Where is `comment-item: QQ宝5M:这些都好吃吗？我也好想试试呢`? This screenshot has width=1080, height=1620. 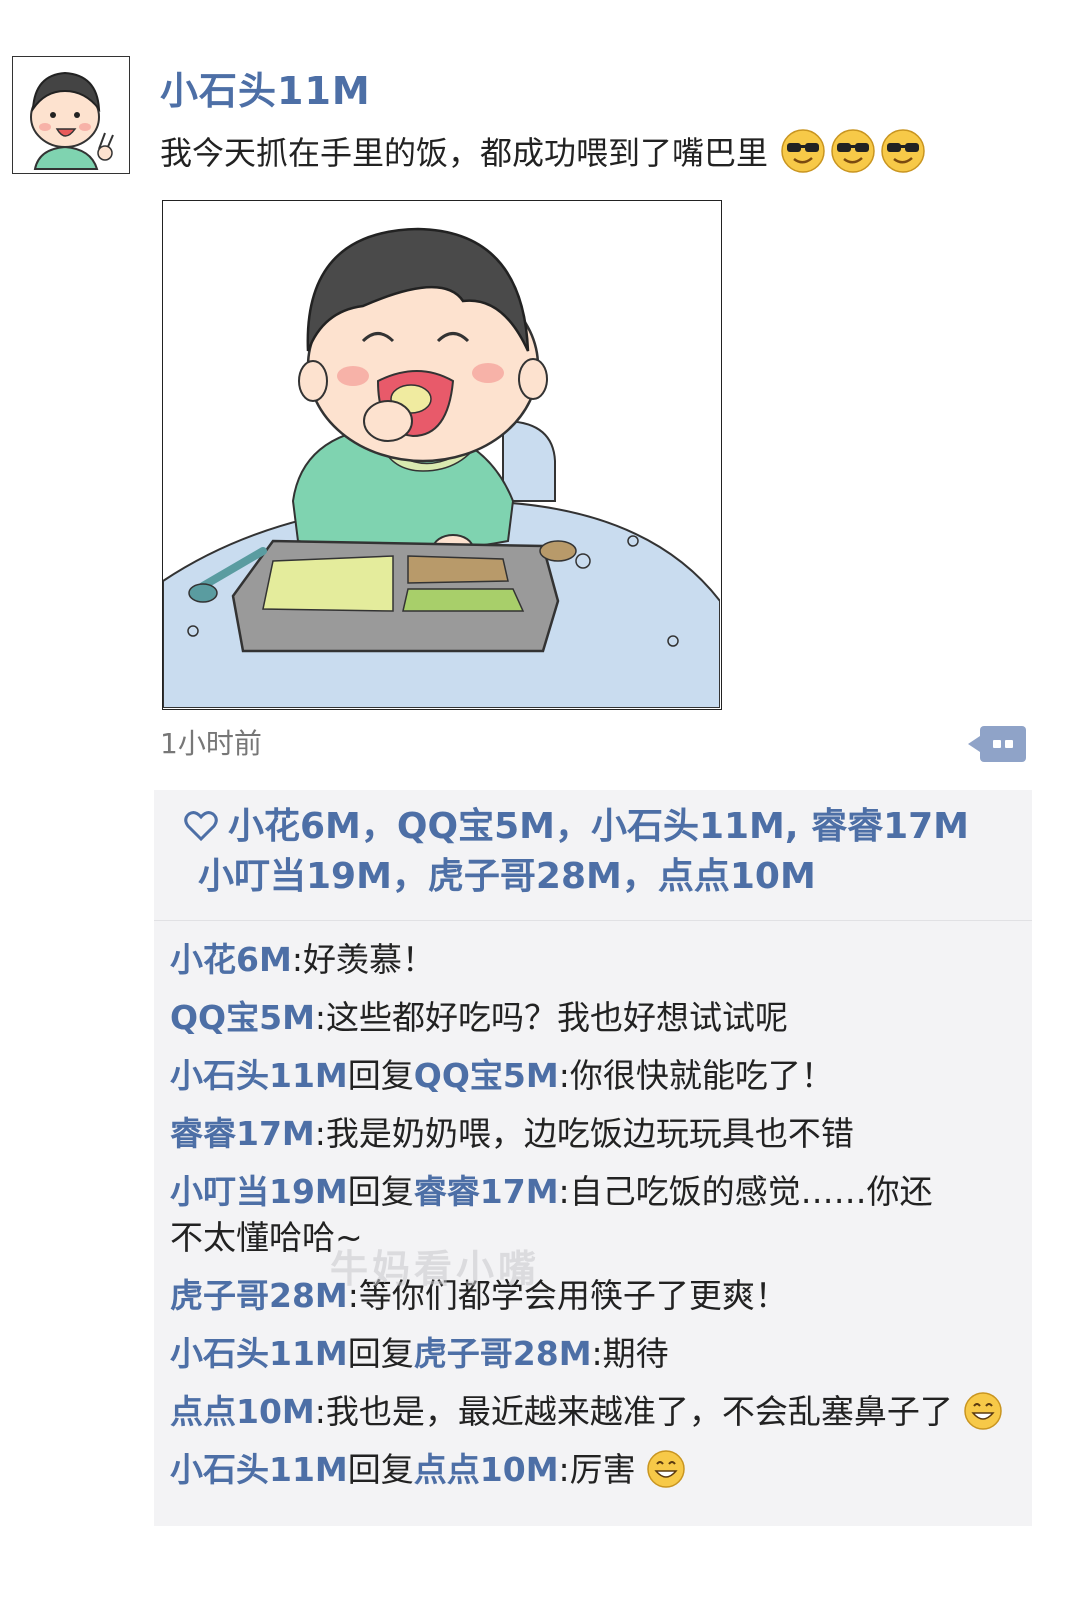 comment-item: QQ宝5M:这些都好吃吗？我也好想试试呢 is located at coordinates (596, 1018).